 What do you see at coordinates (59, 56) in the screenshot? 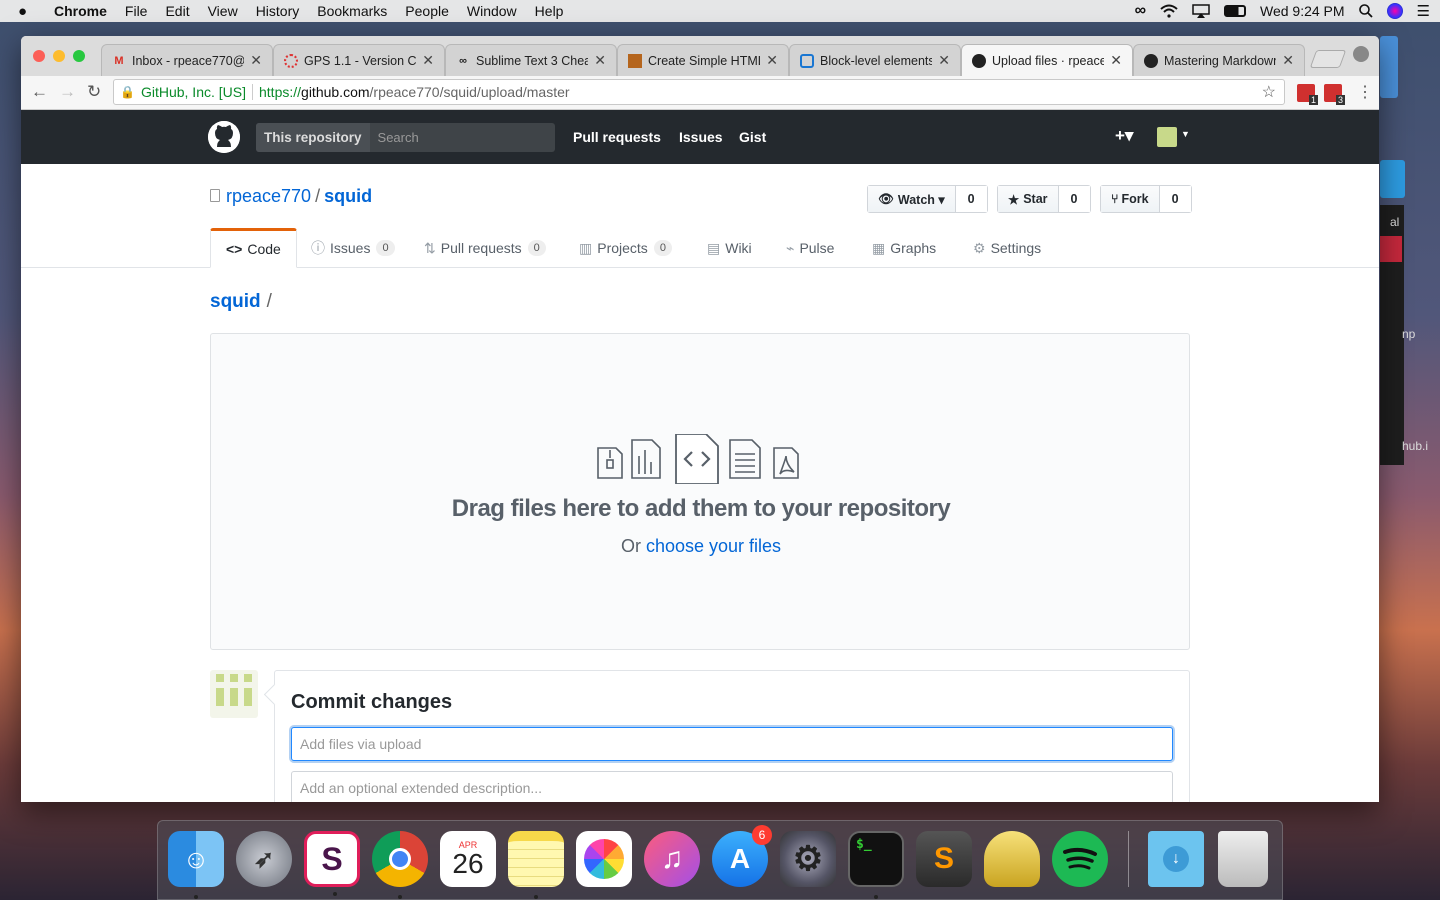
I see `minimize-window-button` at bounding box center [59, 56].